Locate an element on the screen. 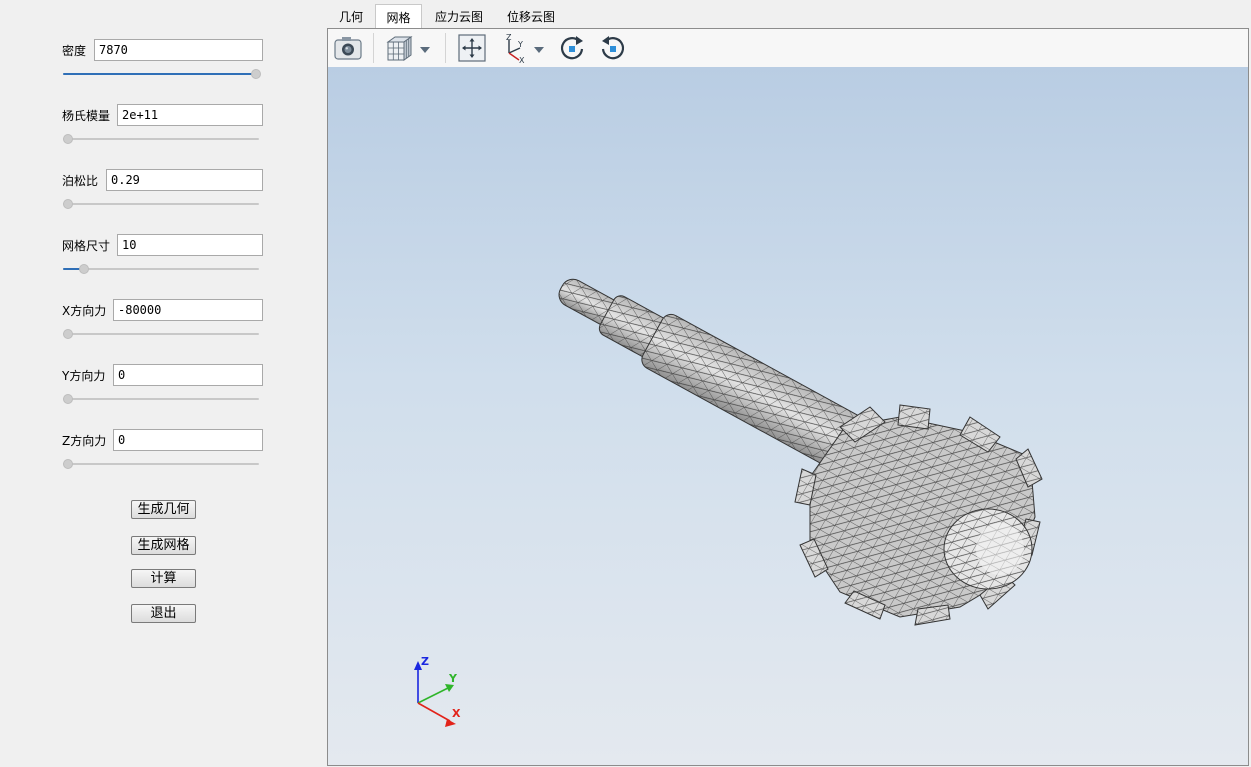  y-force-label: Y方向力 is located at coordinates (84, 376).